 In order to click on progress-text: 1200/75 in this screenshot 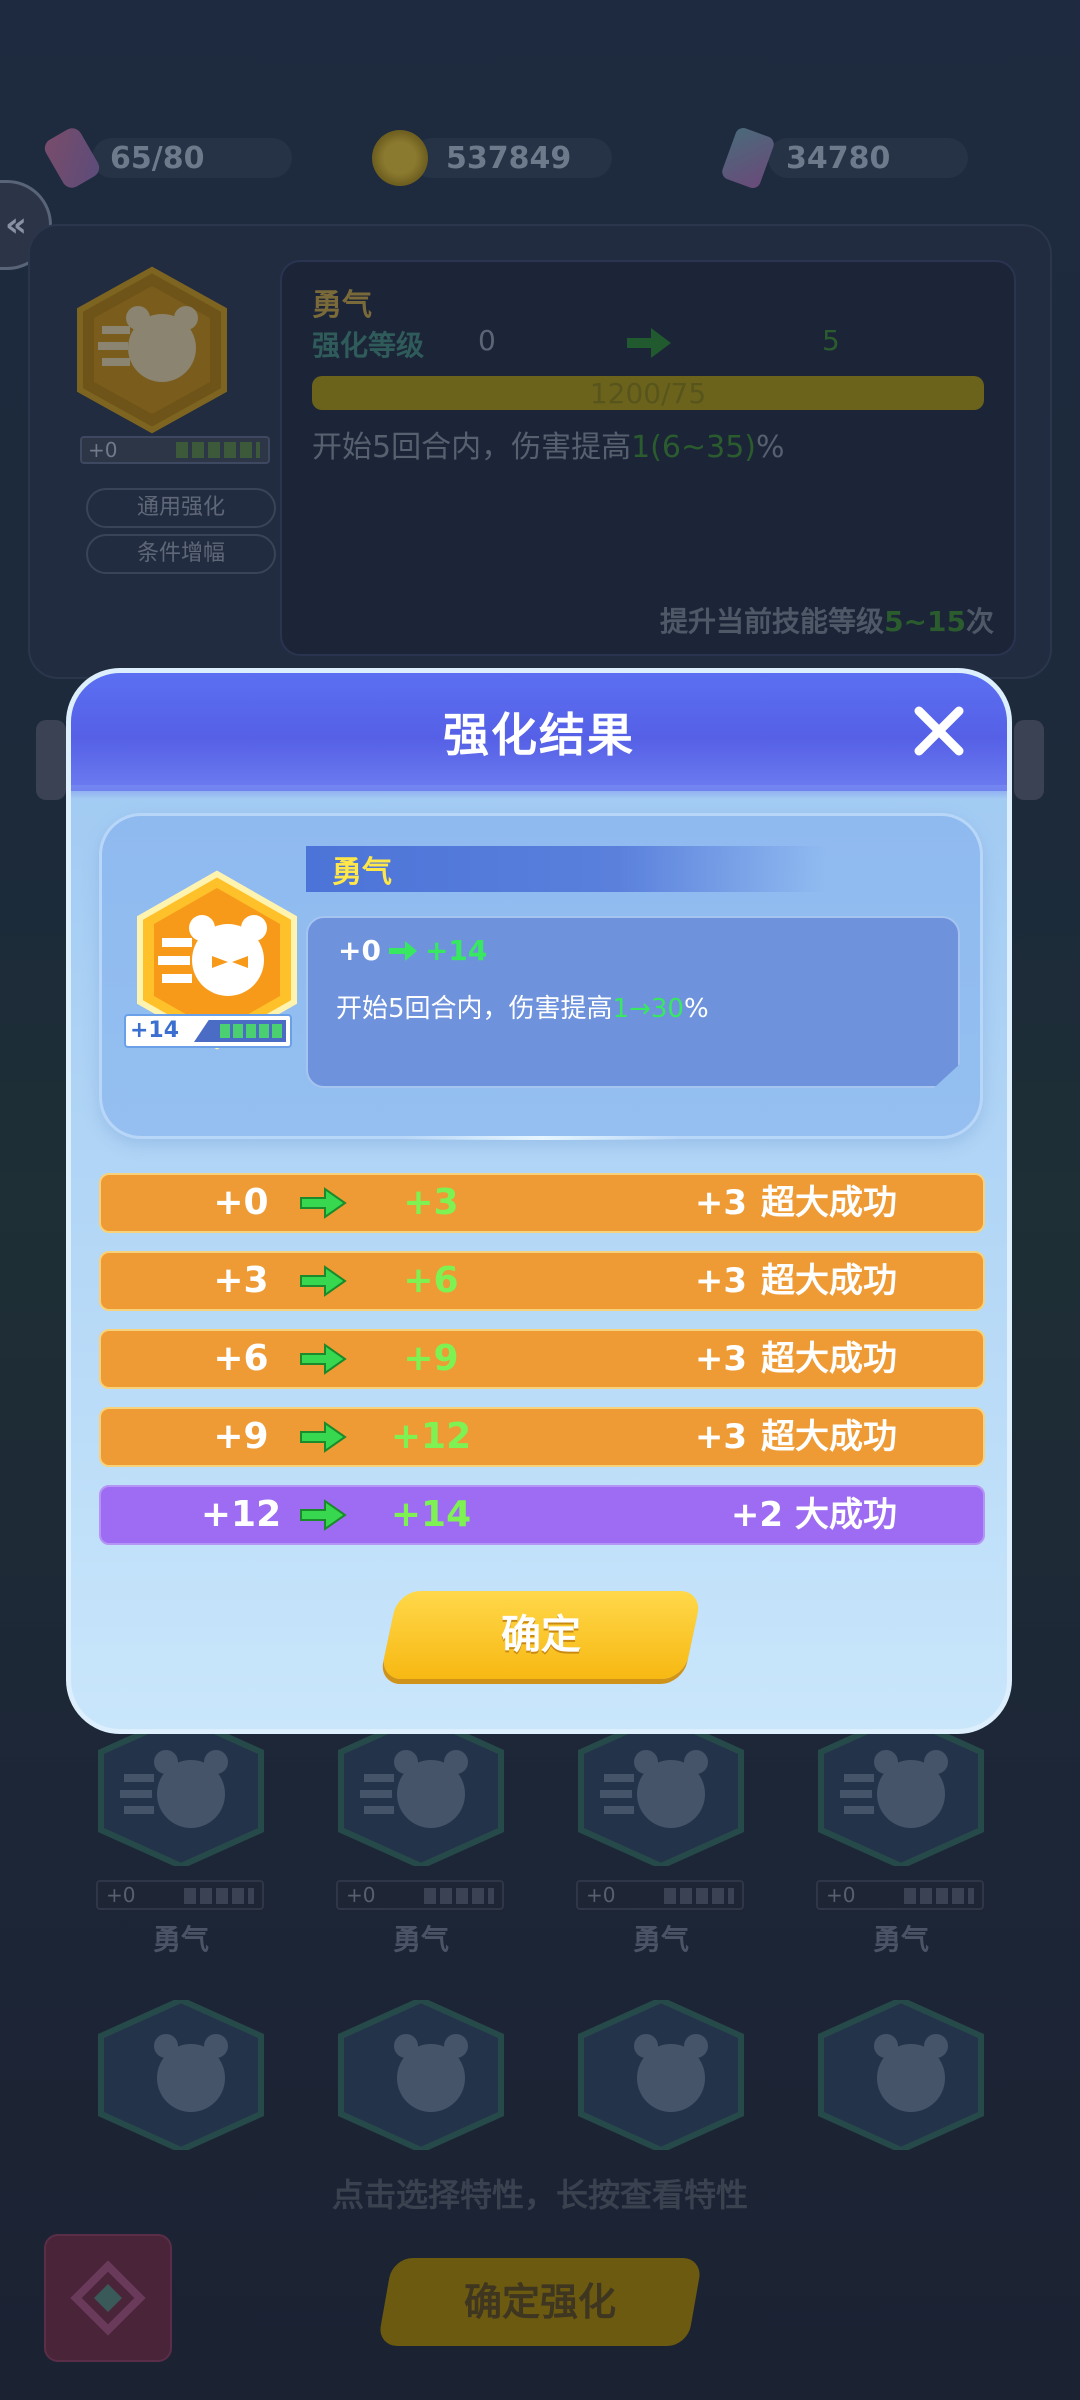, I will do `click(648, 393)`.